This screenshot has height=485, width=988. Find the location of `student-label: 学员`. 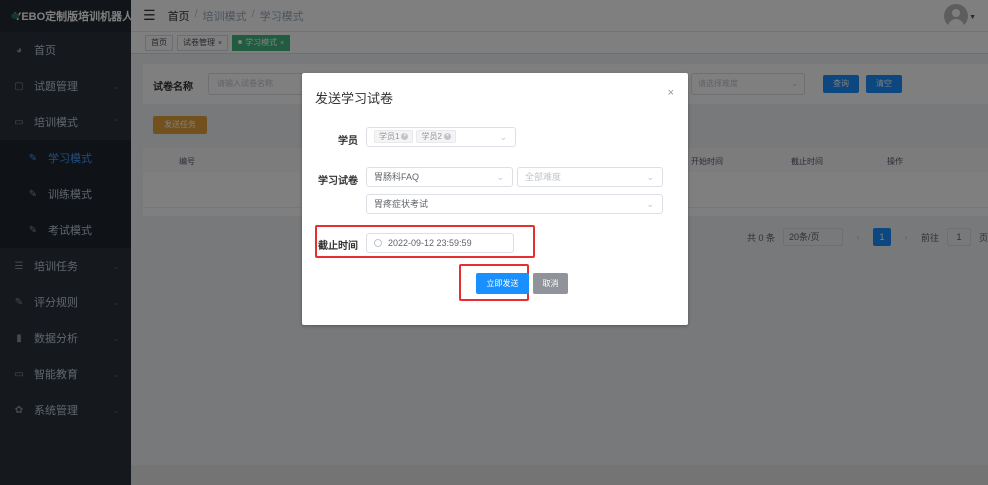

student-label: 学员 is located at coordinates (348, 141).